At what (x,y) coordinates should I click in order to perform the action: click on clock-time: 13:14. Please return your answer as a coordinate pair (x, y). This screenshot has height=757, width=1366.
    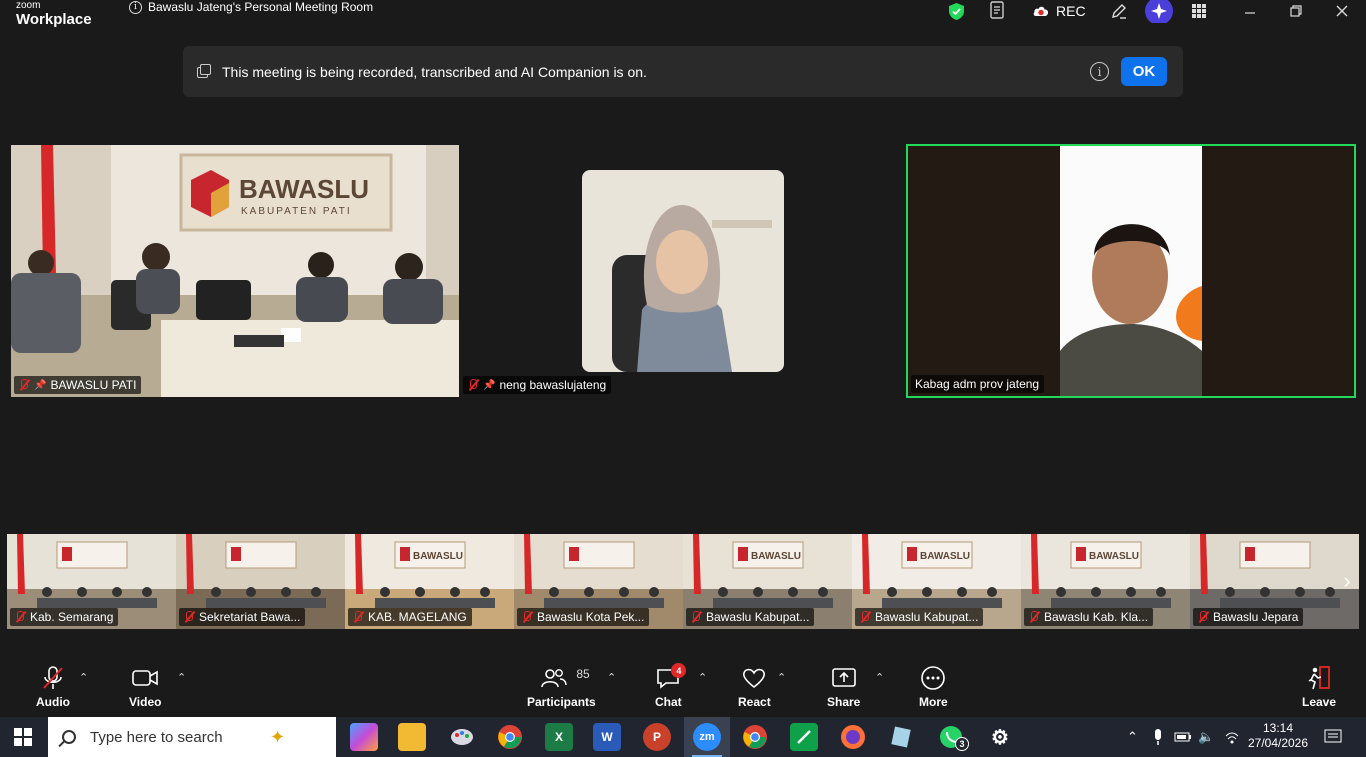
    Looking at the image, I should click on (1278, 728).